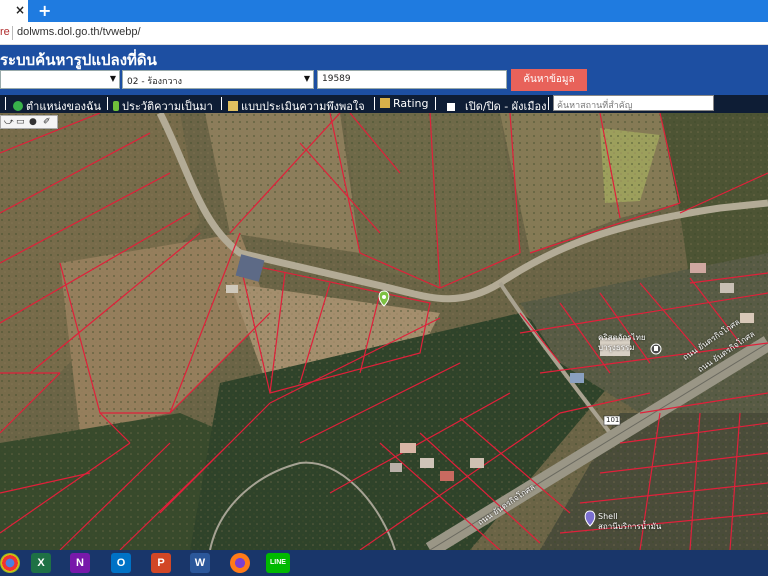 Image resolution: width=768 pixels, height=576 pixels. Describe the element at coordinates (44, 10) in the screenshot. I see `new-tab-icon: +` at that location.